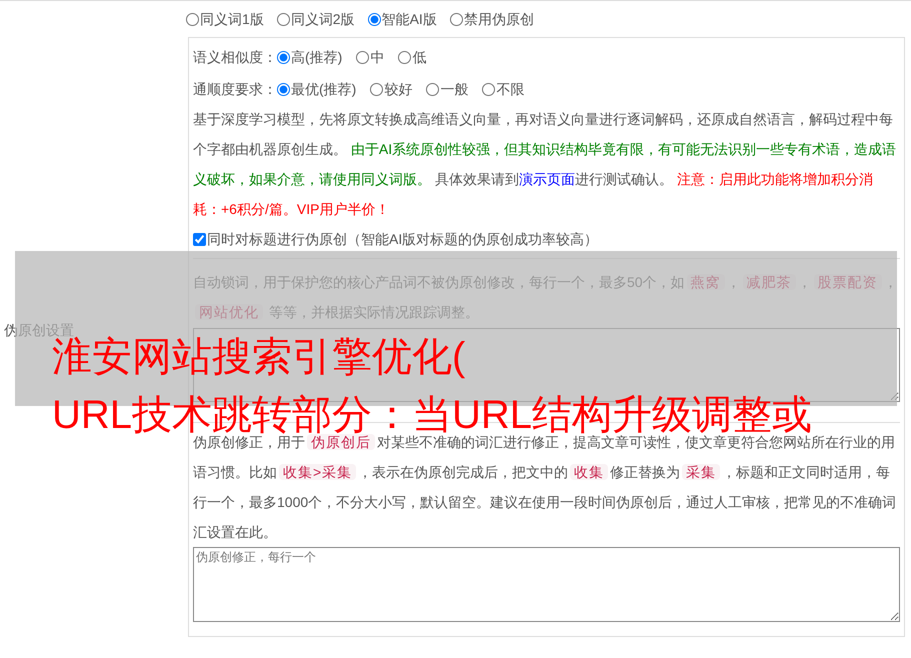 This screenshot has height=658, width=911. Describe the element at coordinates (546, 584) in the screenshot. I see `corrections-input: 伪原创修正，每行一个` at that location.